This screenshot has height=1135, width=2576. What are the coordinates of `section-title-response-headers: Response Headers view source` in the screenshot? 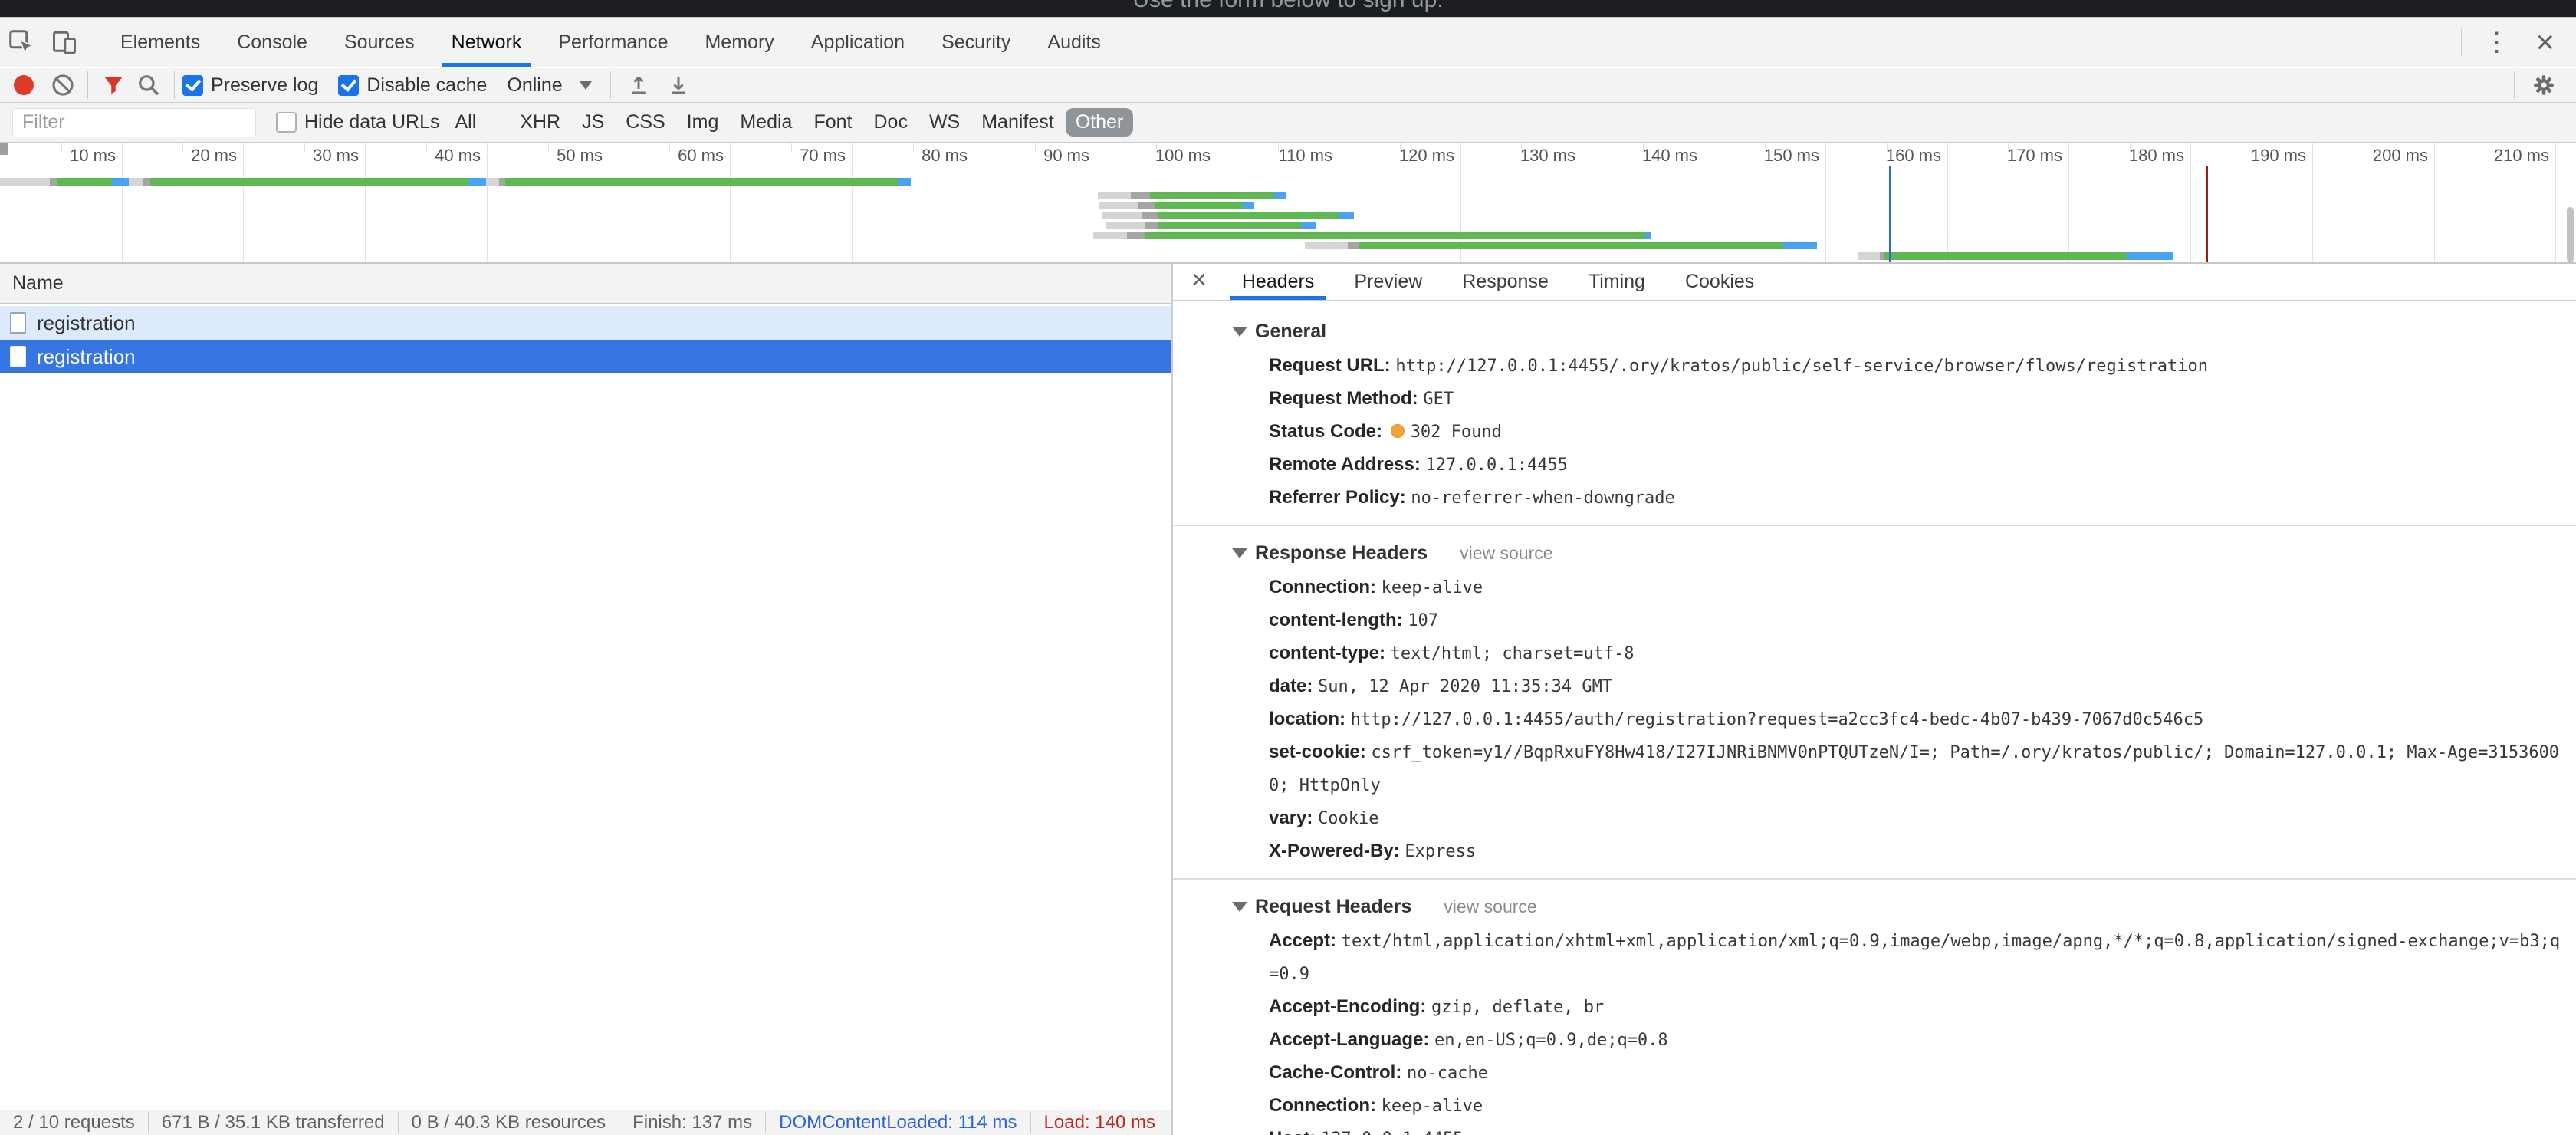 It's located at (1904, 553).